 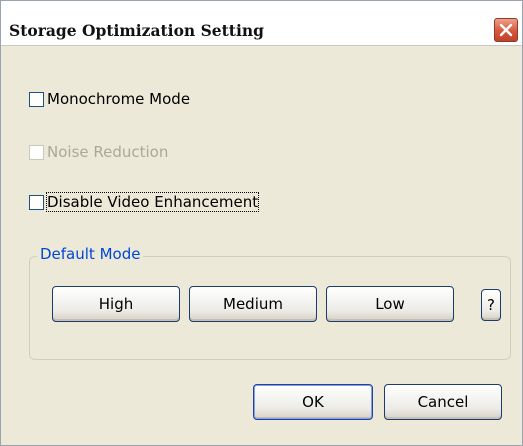 I want to click on checkbox-label: Monochrome Mode, so click(x=119, y=99).